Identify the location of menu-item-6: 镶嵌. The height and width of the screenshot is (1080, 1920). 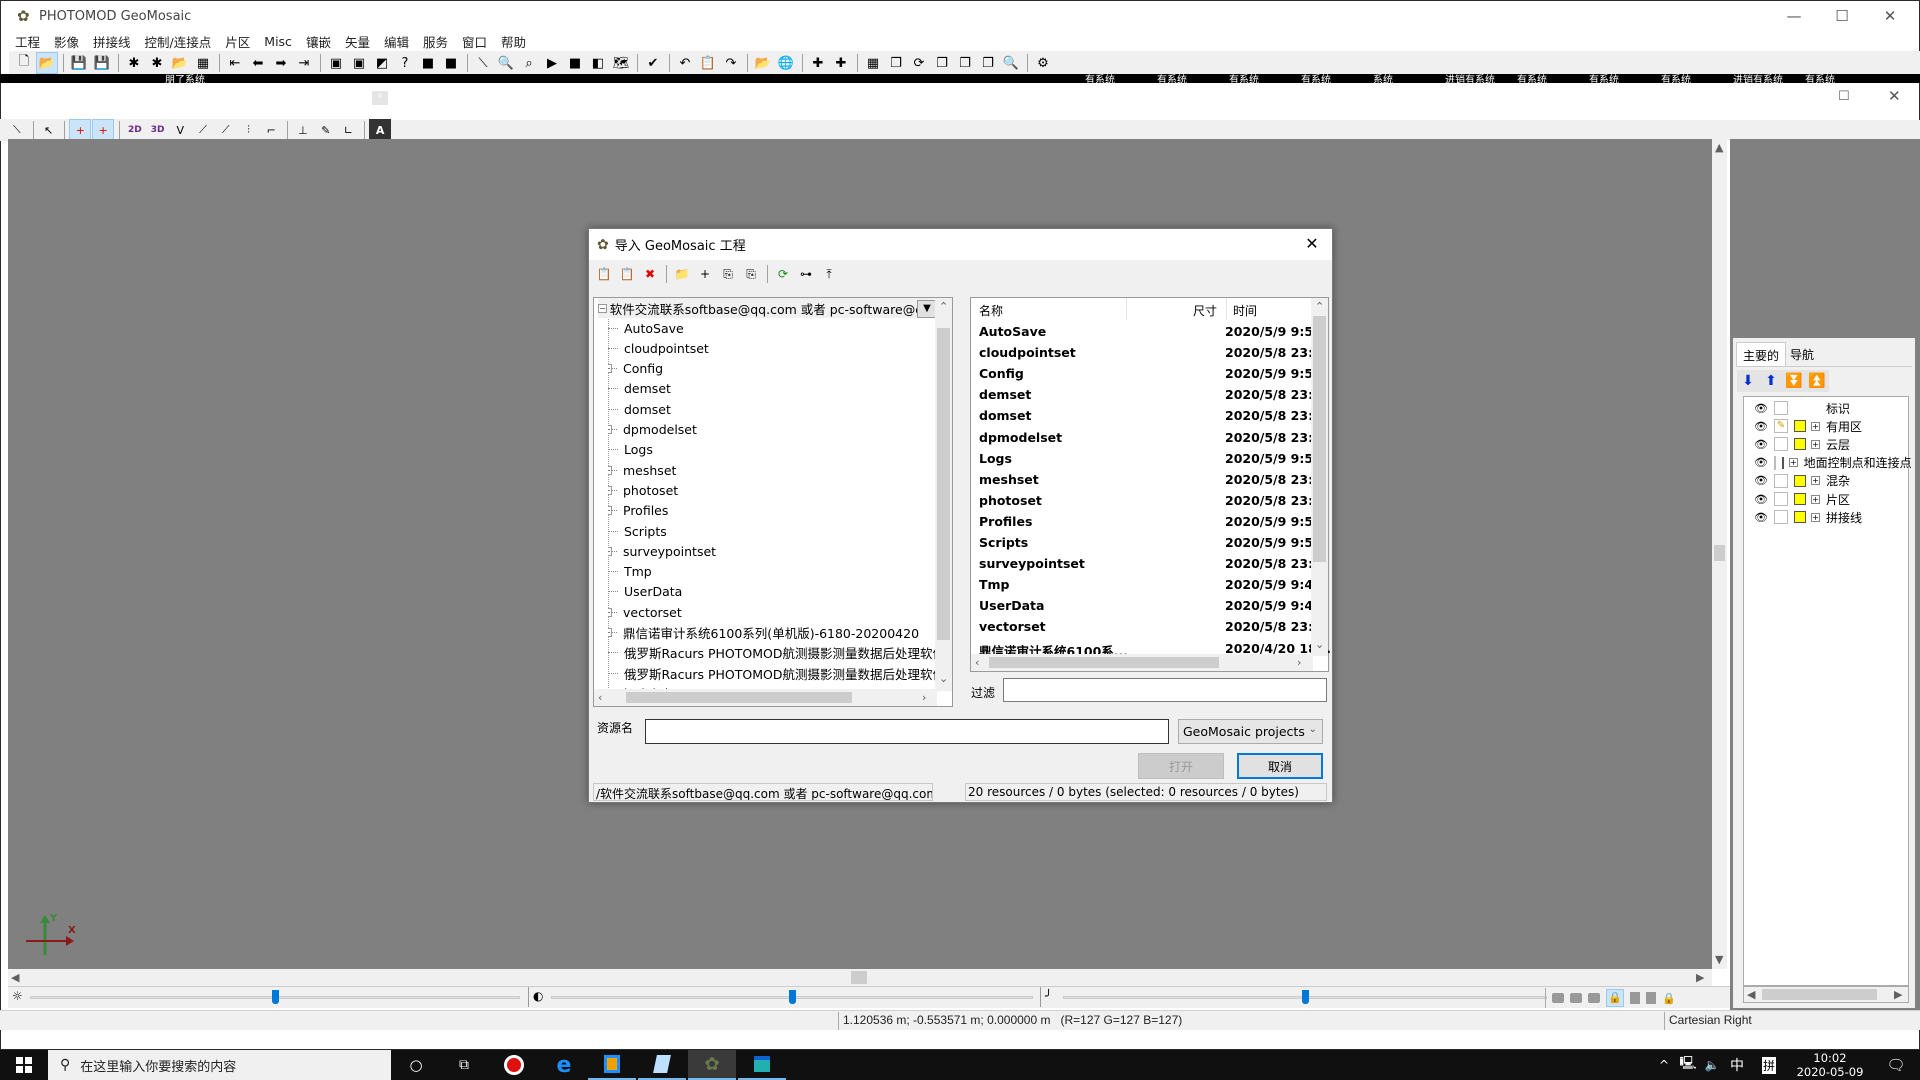
(318, 41).